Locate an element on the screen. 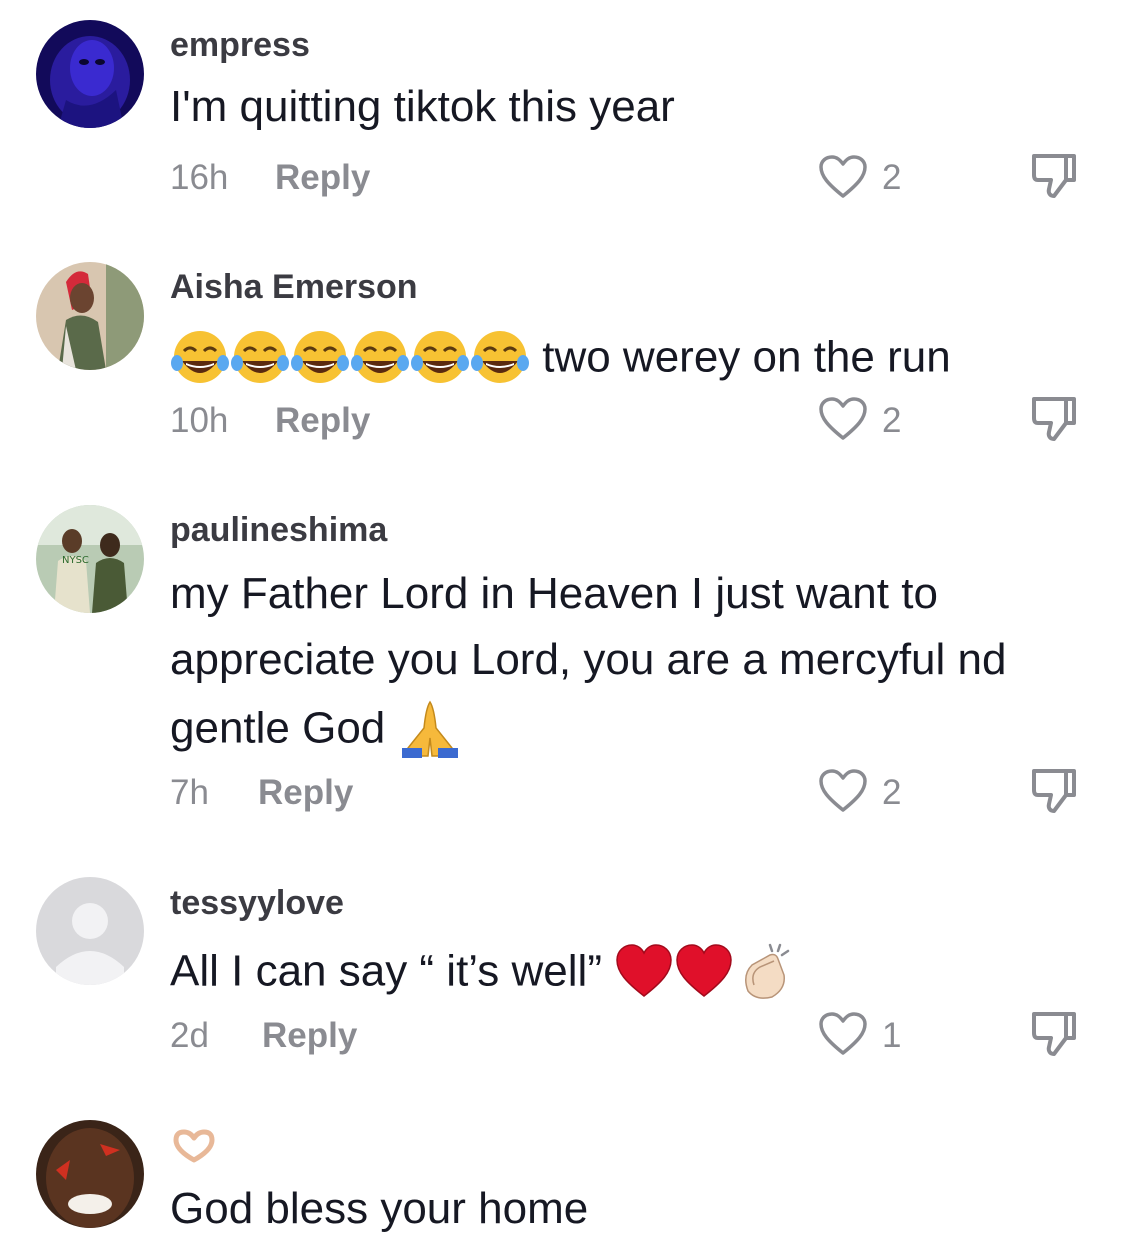  comment-text: I'm quitting tiktok this year is located at coordinates (422, 106).